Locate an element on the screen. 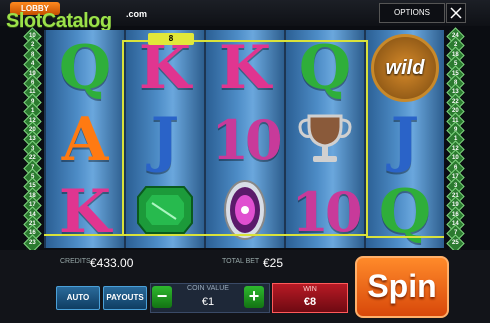  reel-2: KJ is located at coordinates (165, 139).